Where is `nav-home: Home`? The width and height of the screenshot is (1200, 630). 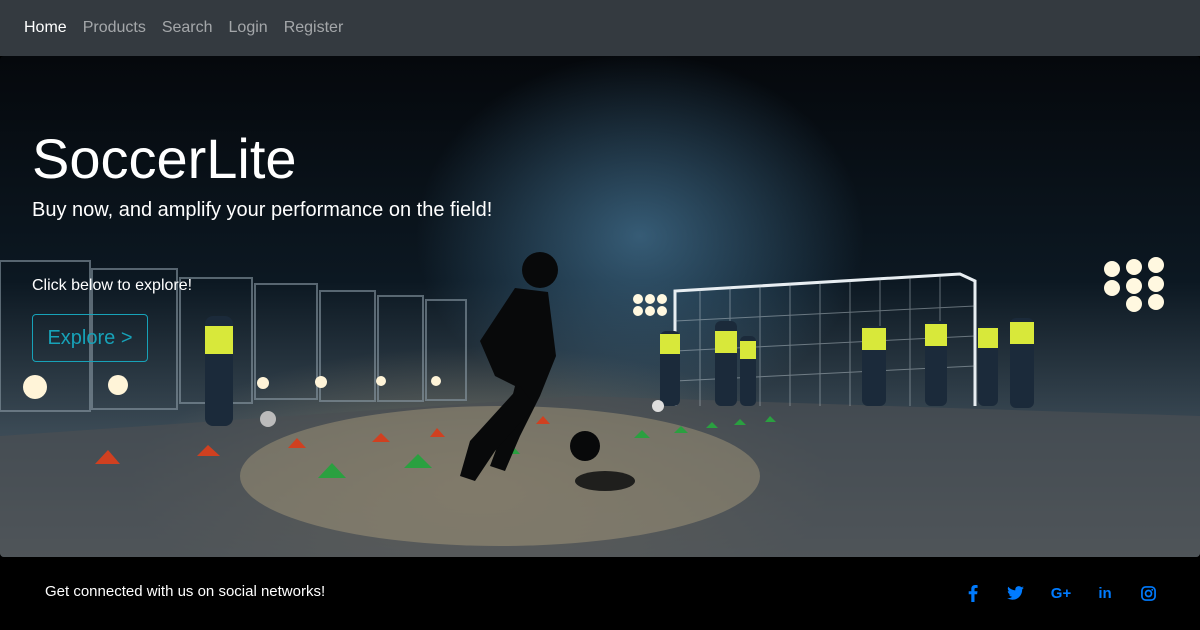 nav-home: Home is located at coordinates (45, 28).